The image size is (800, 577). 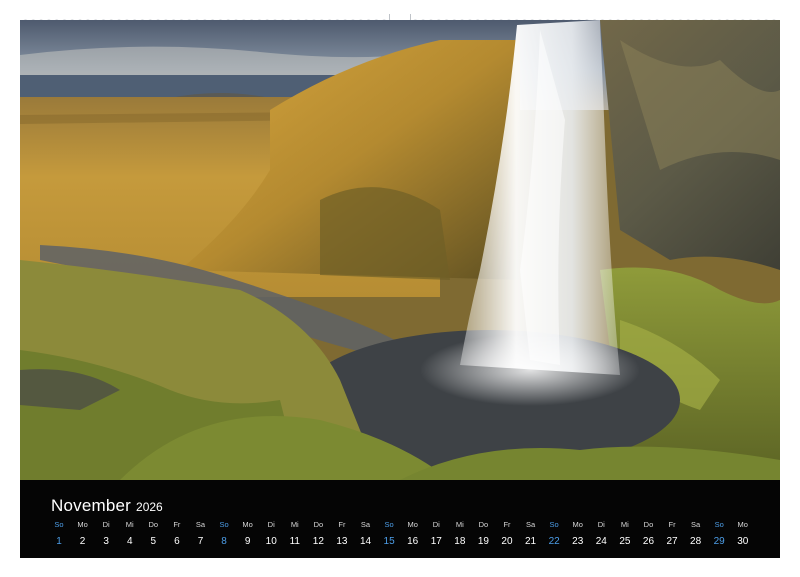 What do you see at coordinates (389, 534) in the screenshot?
I see `day-cell: So 15` at bounding box center [389, 534].